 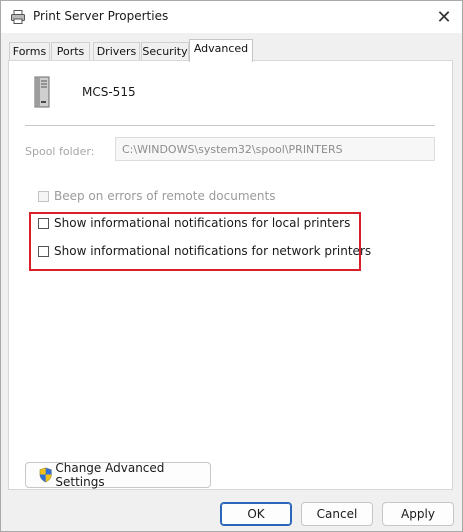 I want to click on tab-advanced: Advanced, so click(x=221, y=50).